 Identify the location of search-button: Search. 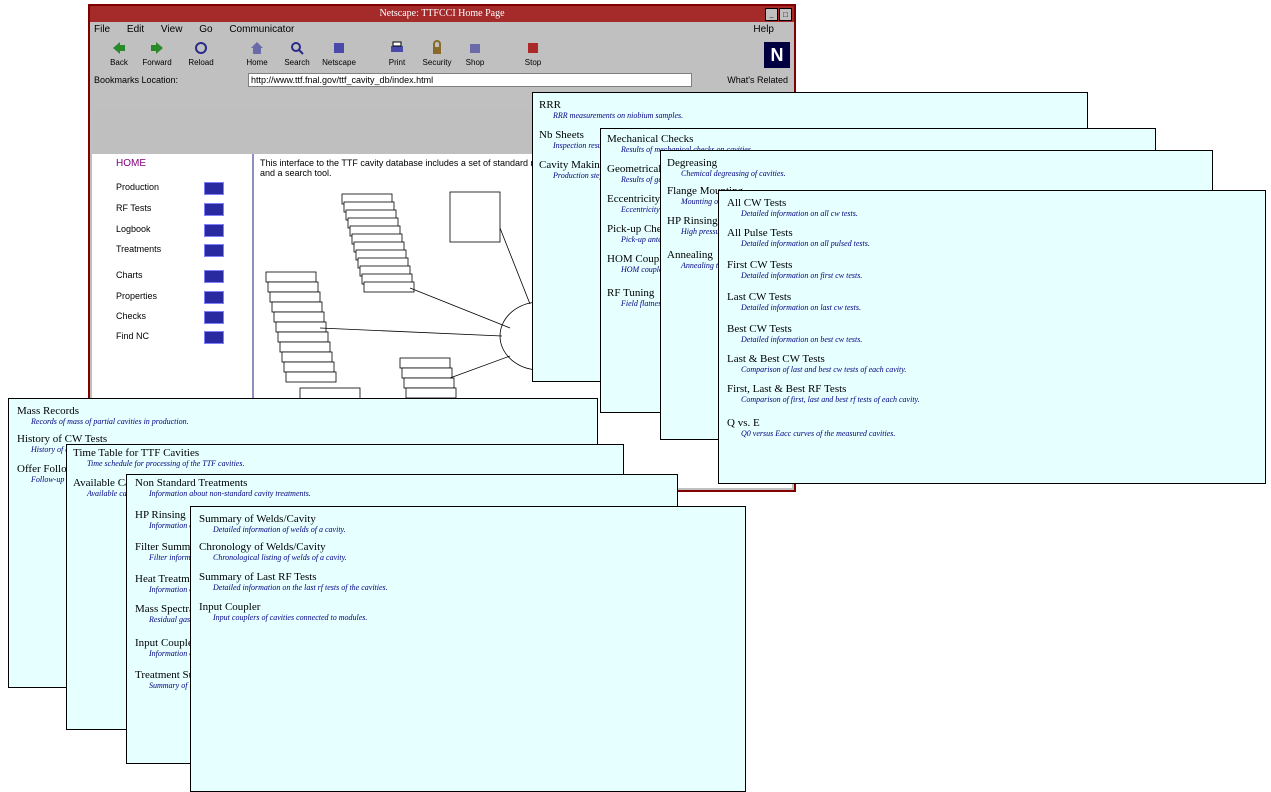
(297, 53).